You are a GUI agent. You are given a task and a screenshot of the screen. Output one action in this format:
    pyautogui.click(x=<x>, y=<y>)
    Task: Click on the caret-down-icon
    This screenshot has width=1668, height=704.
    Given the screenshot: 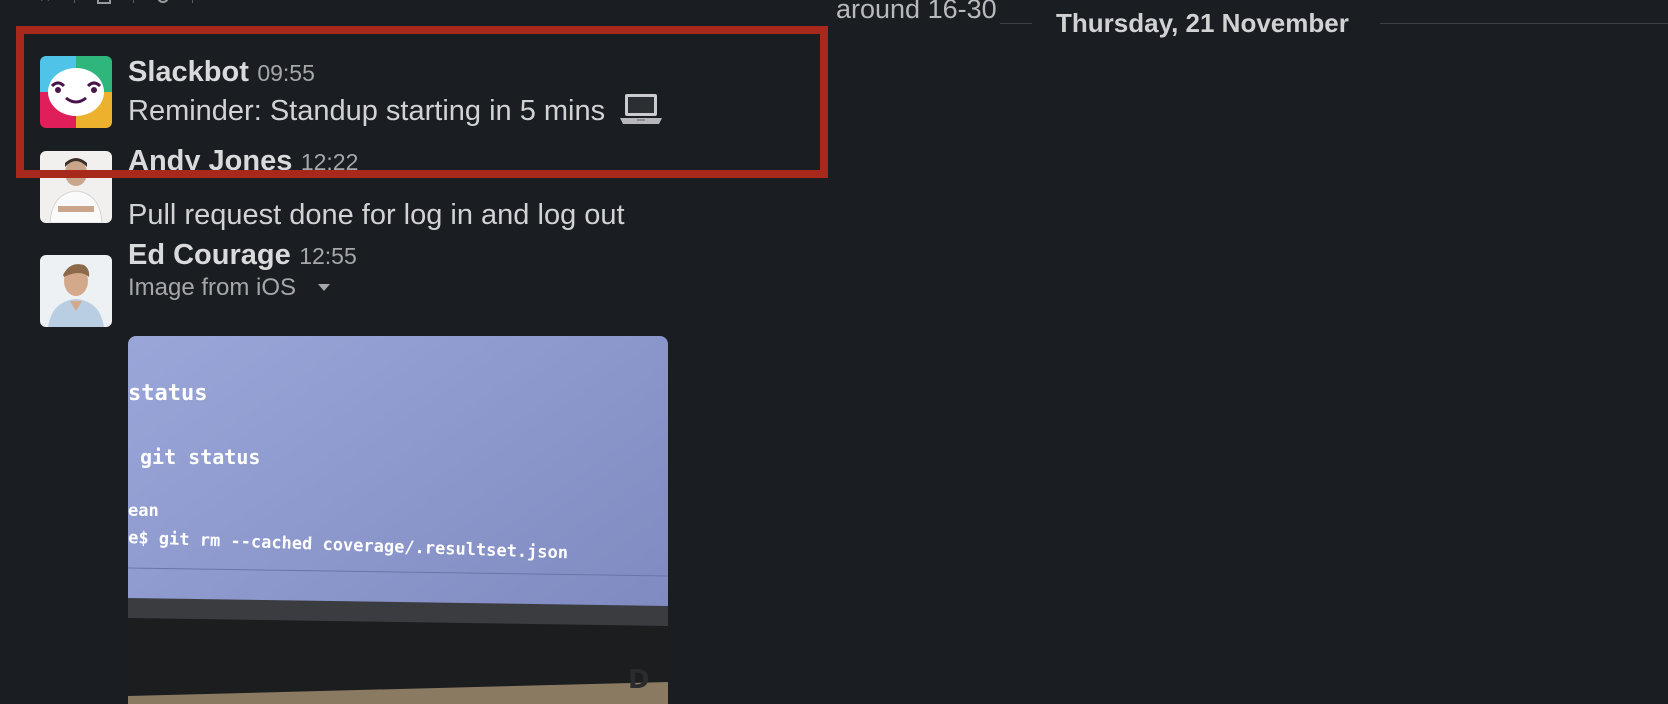 What is the action you would take?
    pyautogui.click(x=324, y=287)
    